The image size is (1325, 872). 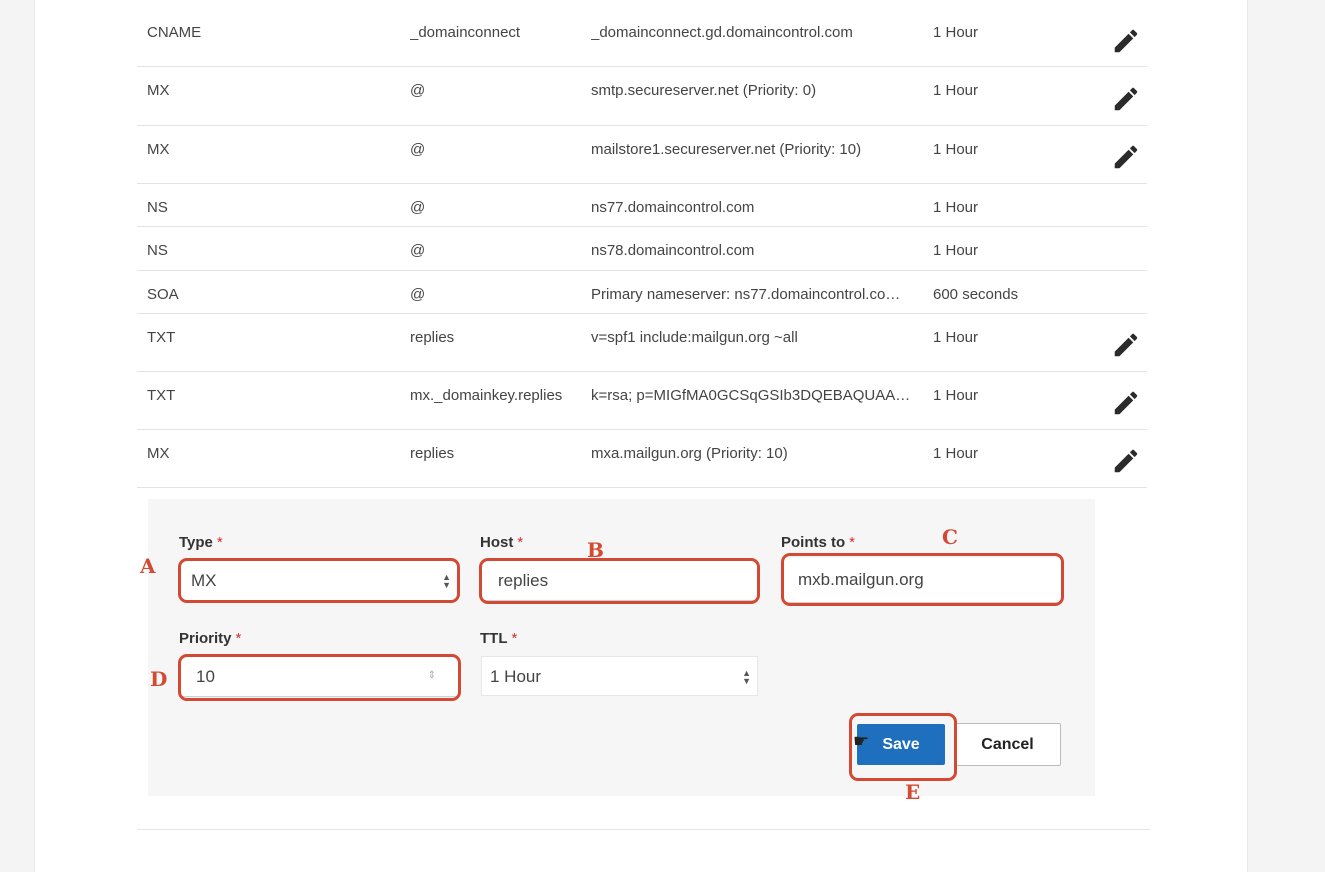 I want to click on points-to-input: mxb.mailgun.org, so click(x=922, y=580).